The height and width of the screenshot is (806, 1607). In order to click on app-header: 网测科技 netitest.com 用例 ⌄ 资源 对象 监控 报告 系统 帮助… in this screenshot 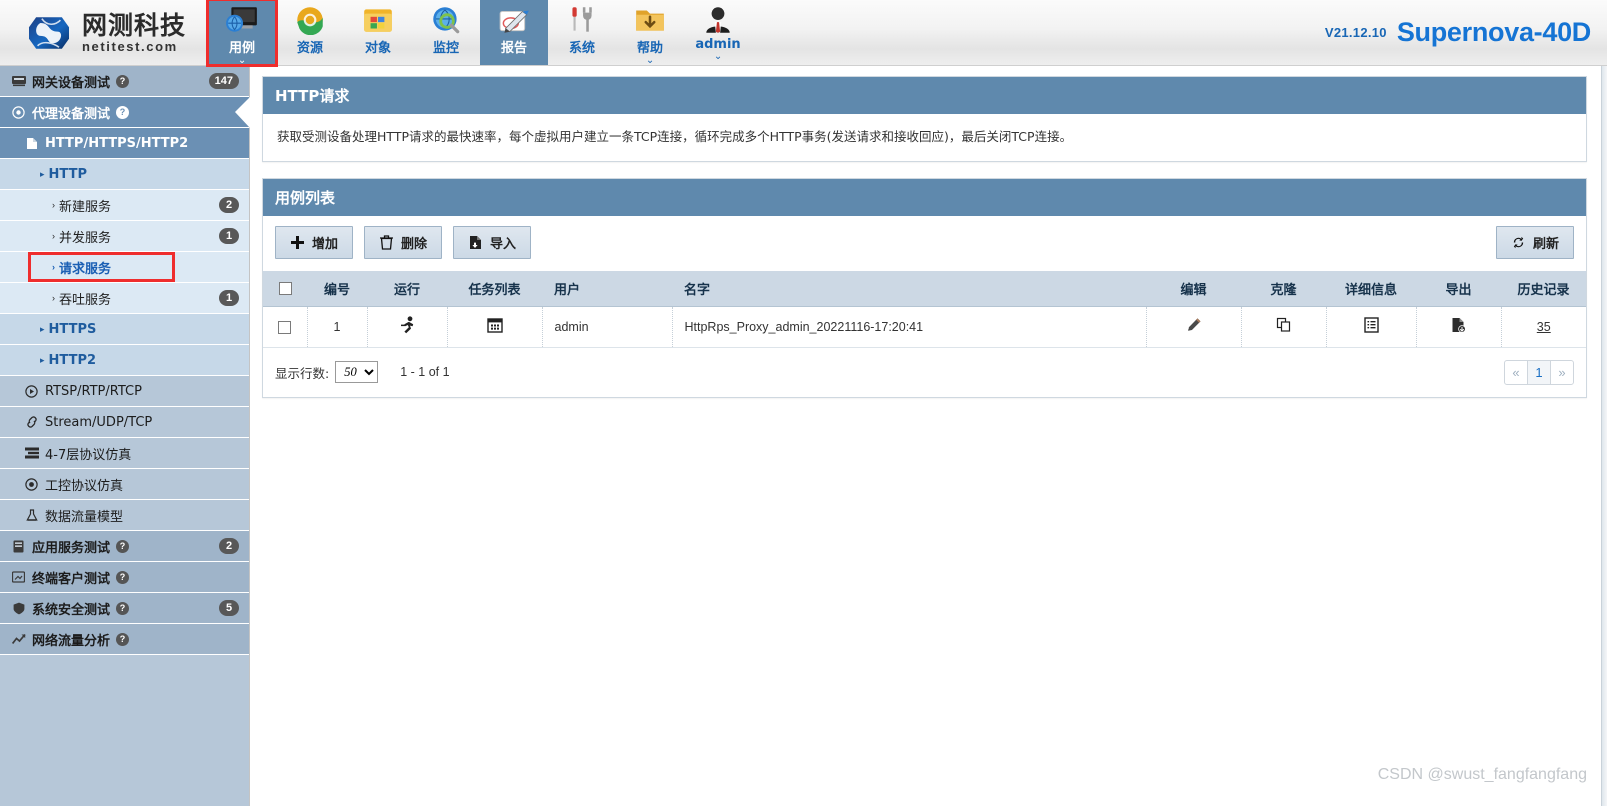, I will do `click(803, 33)`.